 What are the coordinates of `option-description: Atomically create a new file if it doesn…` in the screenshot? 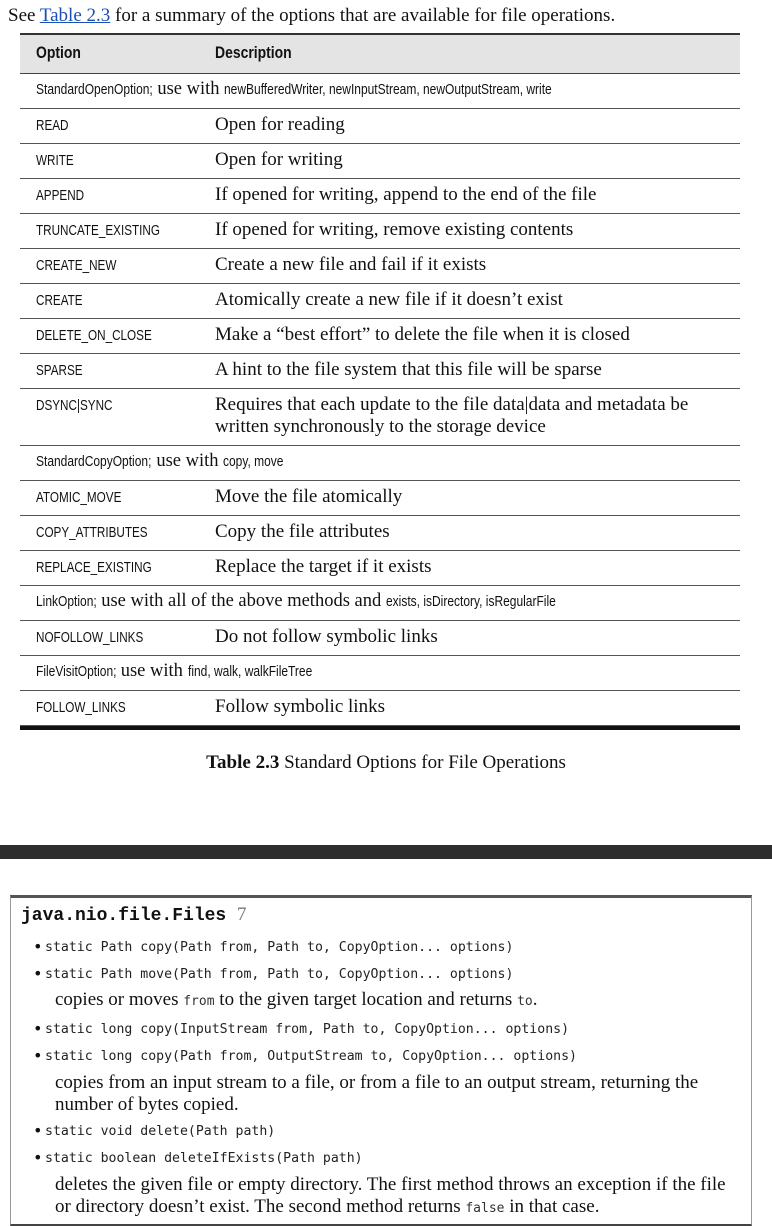 It's located at (389, 299).